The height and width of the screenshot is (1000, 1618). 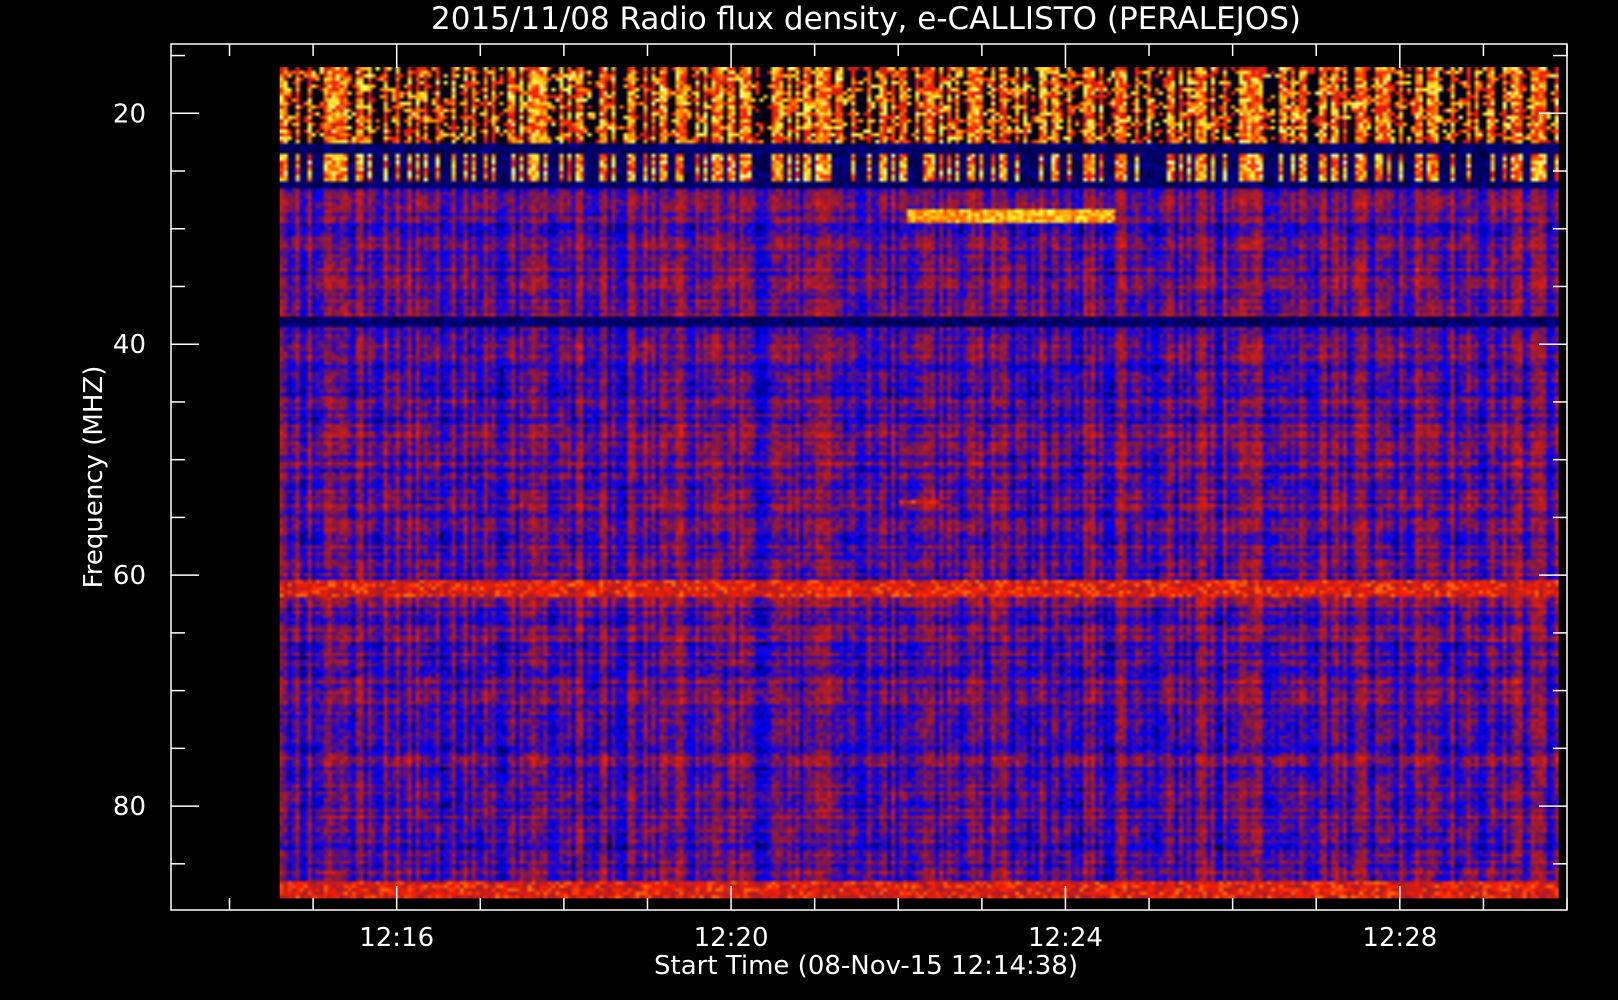 I want to click on y-axis-label: Frequency (MHZ), so click(x=94, y=477).